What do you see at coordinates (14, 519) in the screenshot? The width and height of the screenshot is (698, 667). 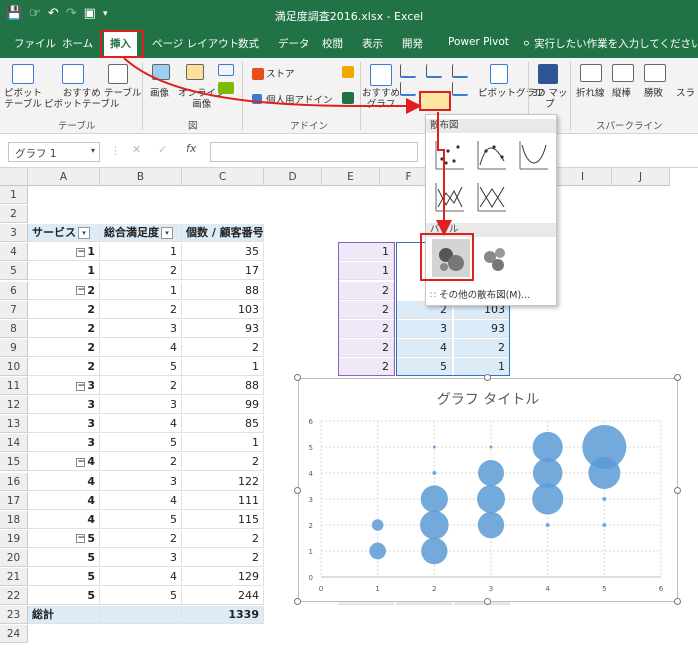 I see `row-header: 18` at bounding box center [14, 519].